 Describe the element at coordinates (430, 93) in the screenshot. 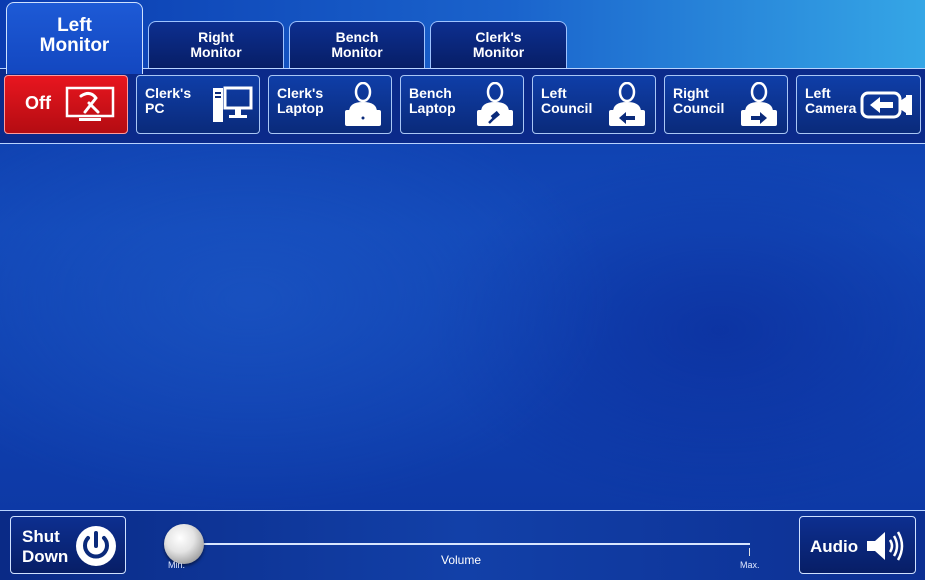

I see `source-label-line1: Bench` at that location.